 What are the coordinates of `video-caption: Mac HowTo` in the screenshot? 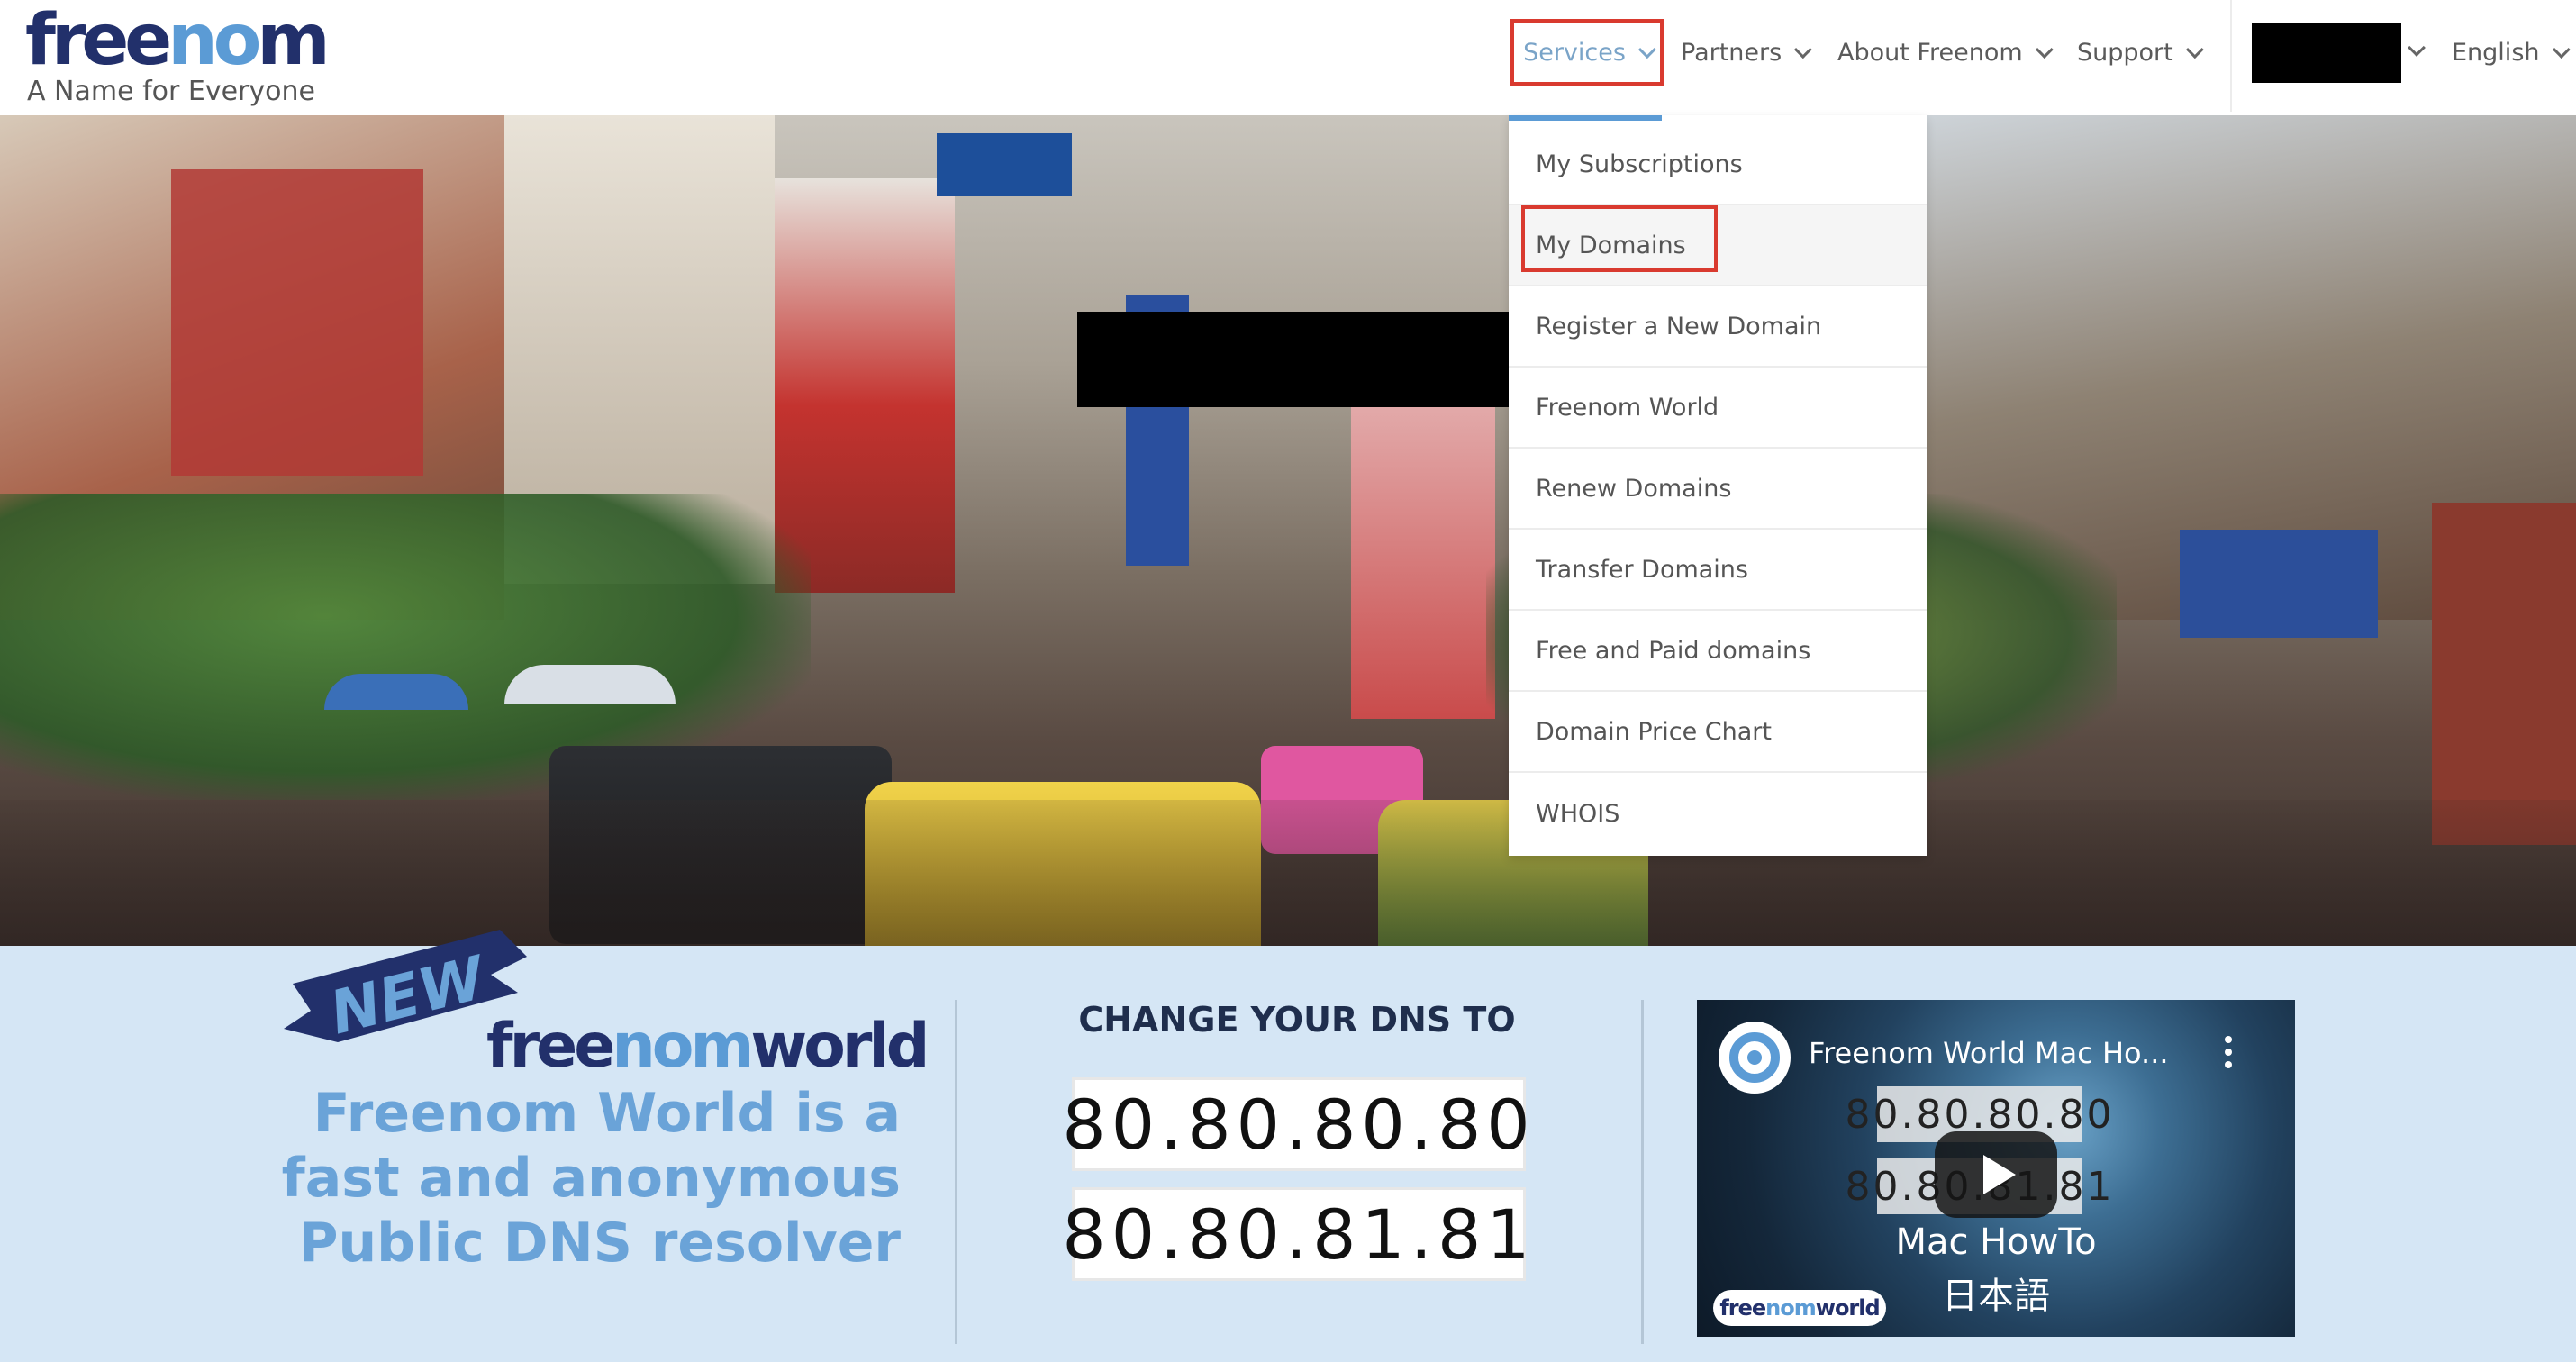 It's located at (1996, 1242).